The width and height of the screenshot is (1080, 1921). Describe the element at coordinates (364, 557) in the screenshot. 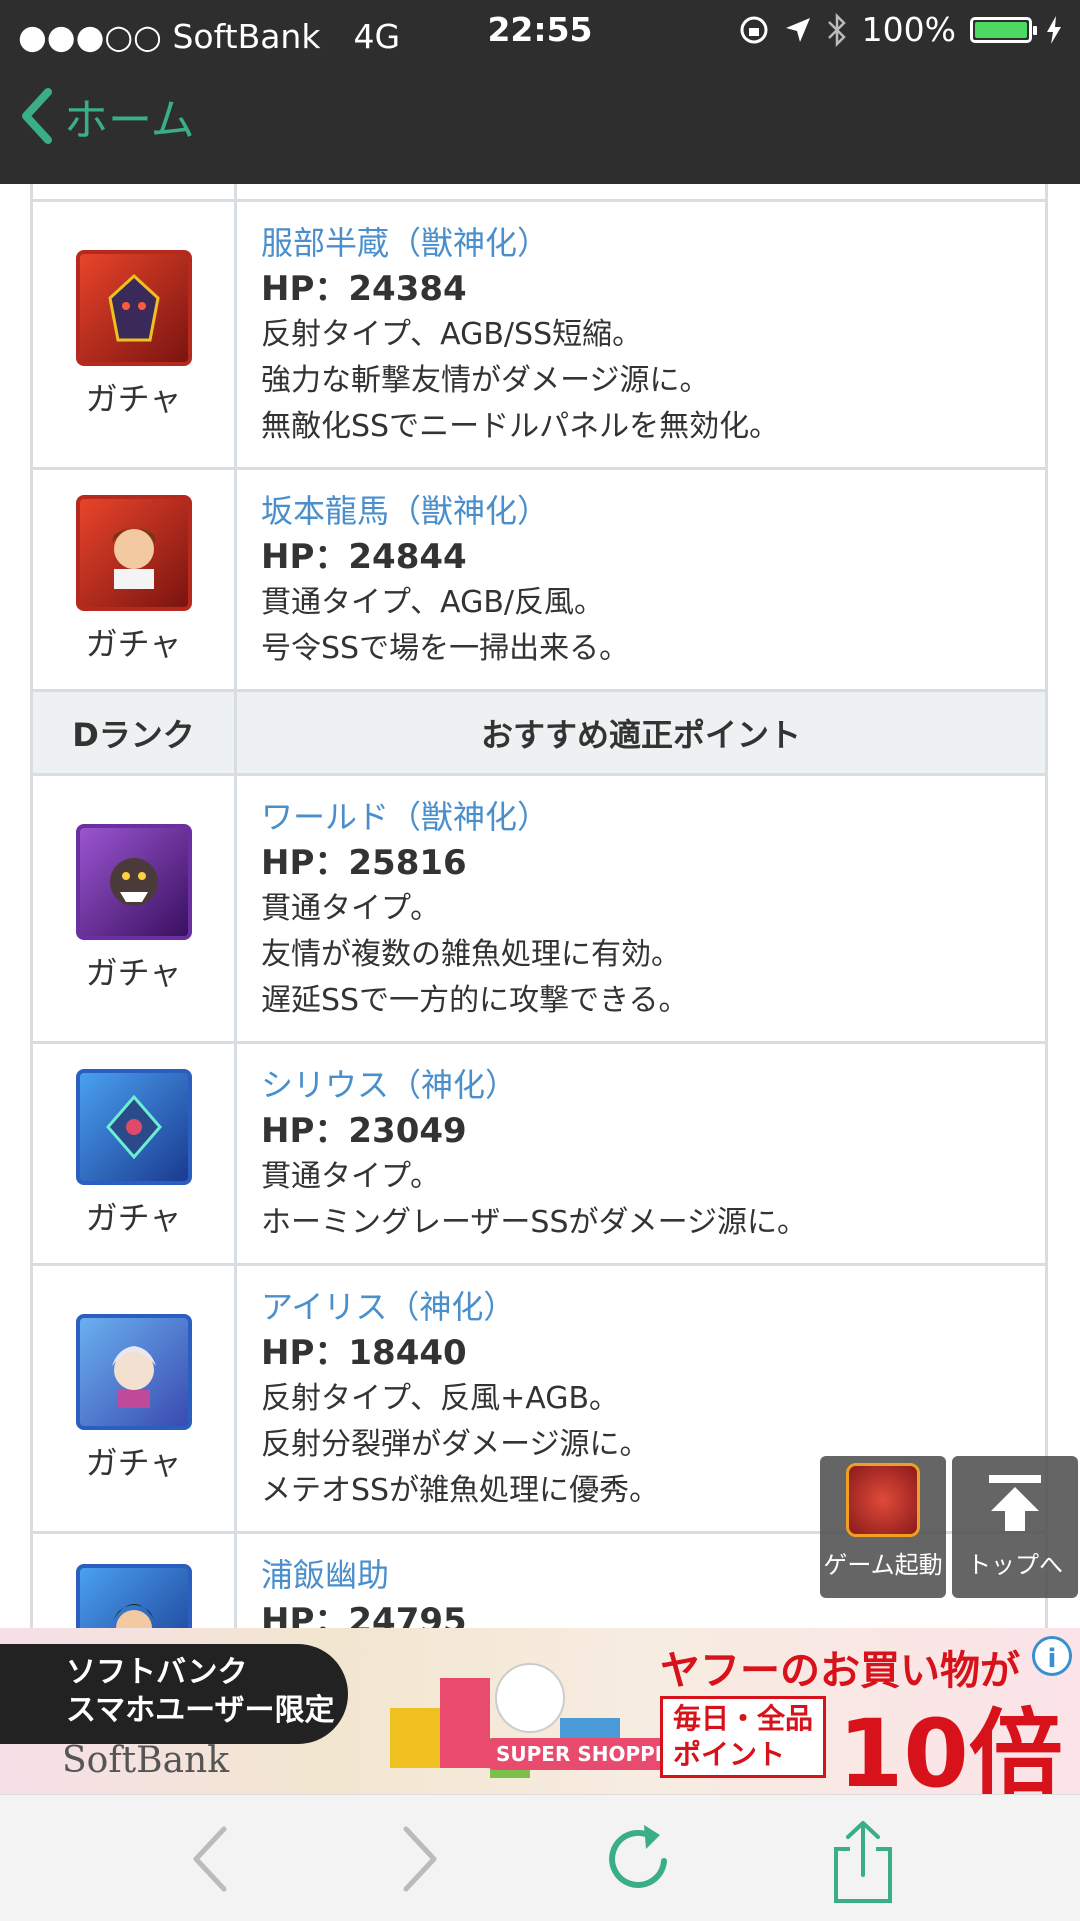

I see `hp-value: HP：24844` at that location.